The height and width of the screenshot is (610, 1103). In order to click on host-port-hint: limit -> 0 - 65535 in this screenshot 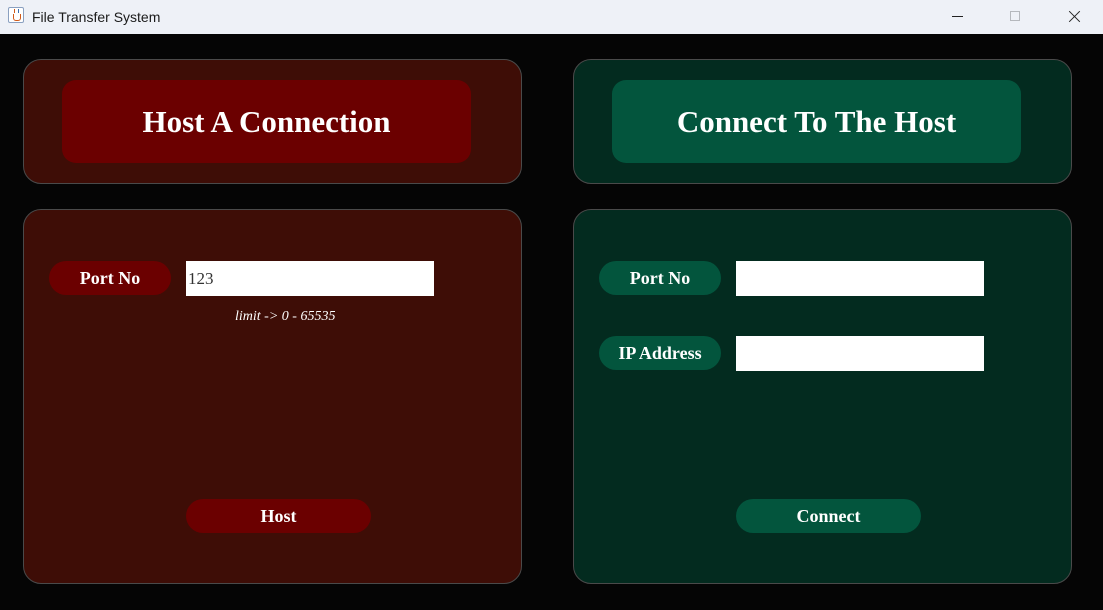, I will do `click(285, 316)`.